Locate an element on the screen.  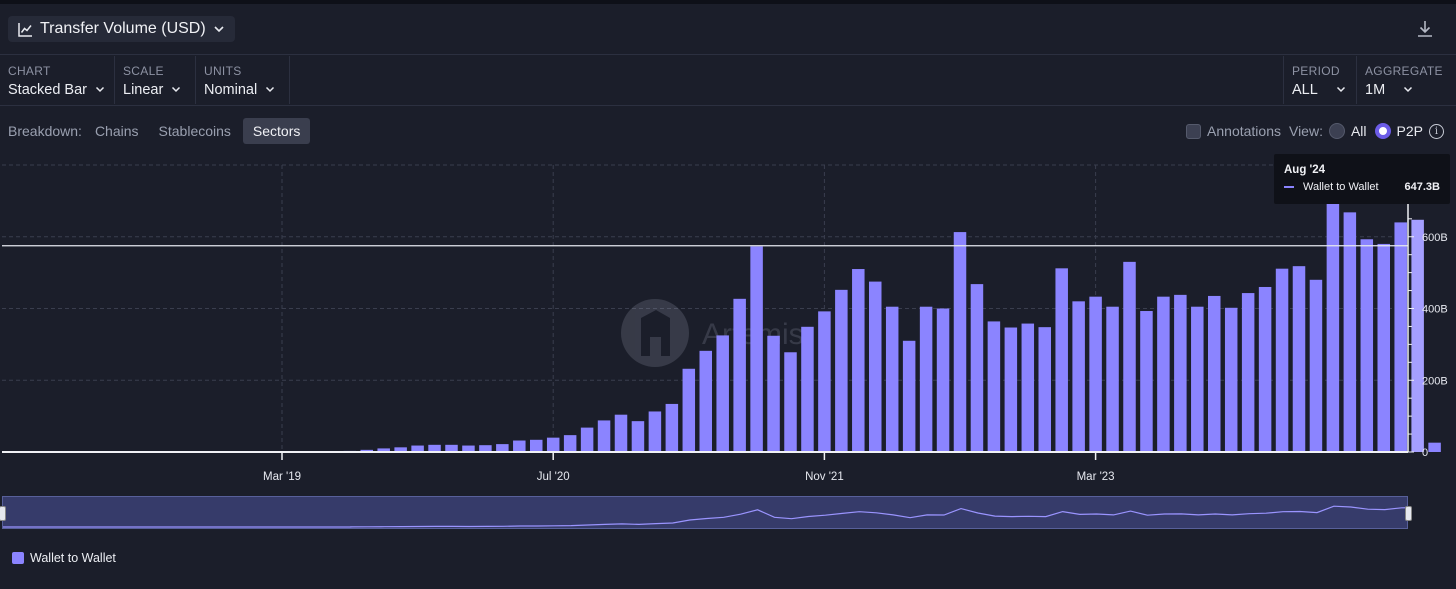
chart-type-value: Stacked Bar is located at coordinates (47, 90).